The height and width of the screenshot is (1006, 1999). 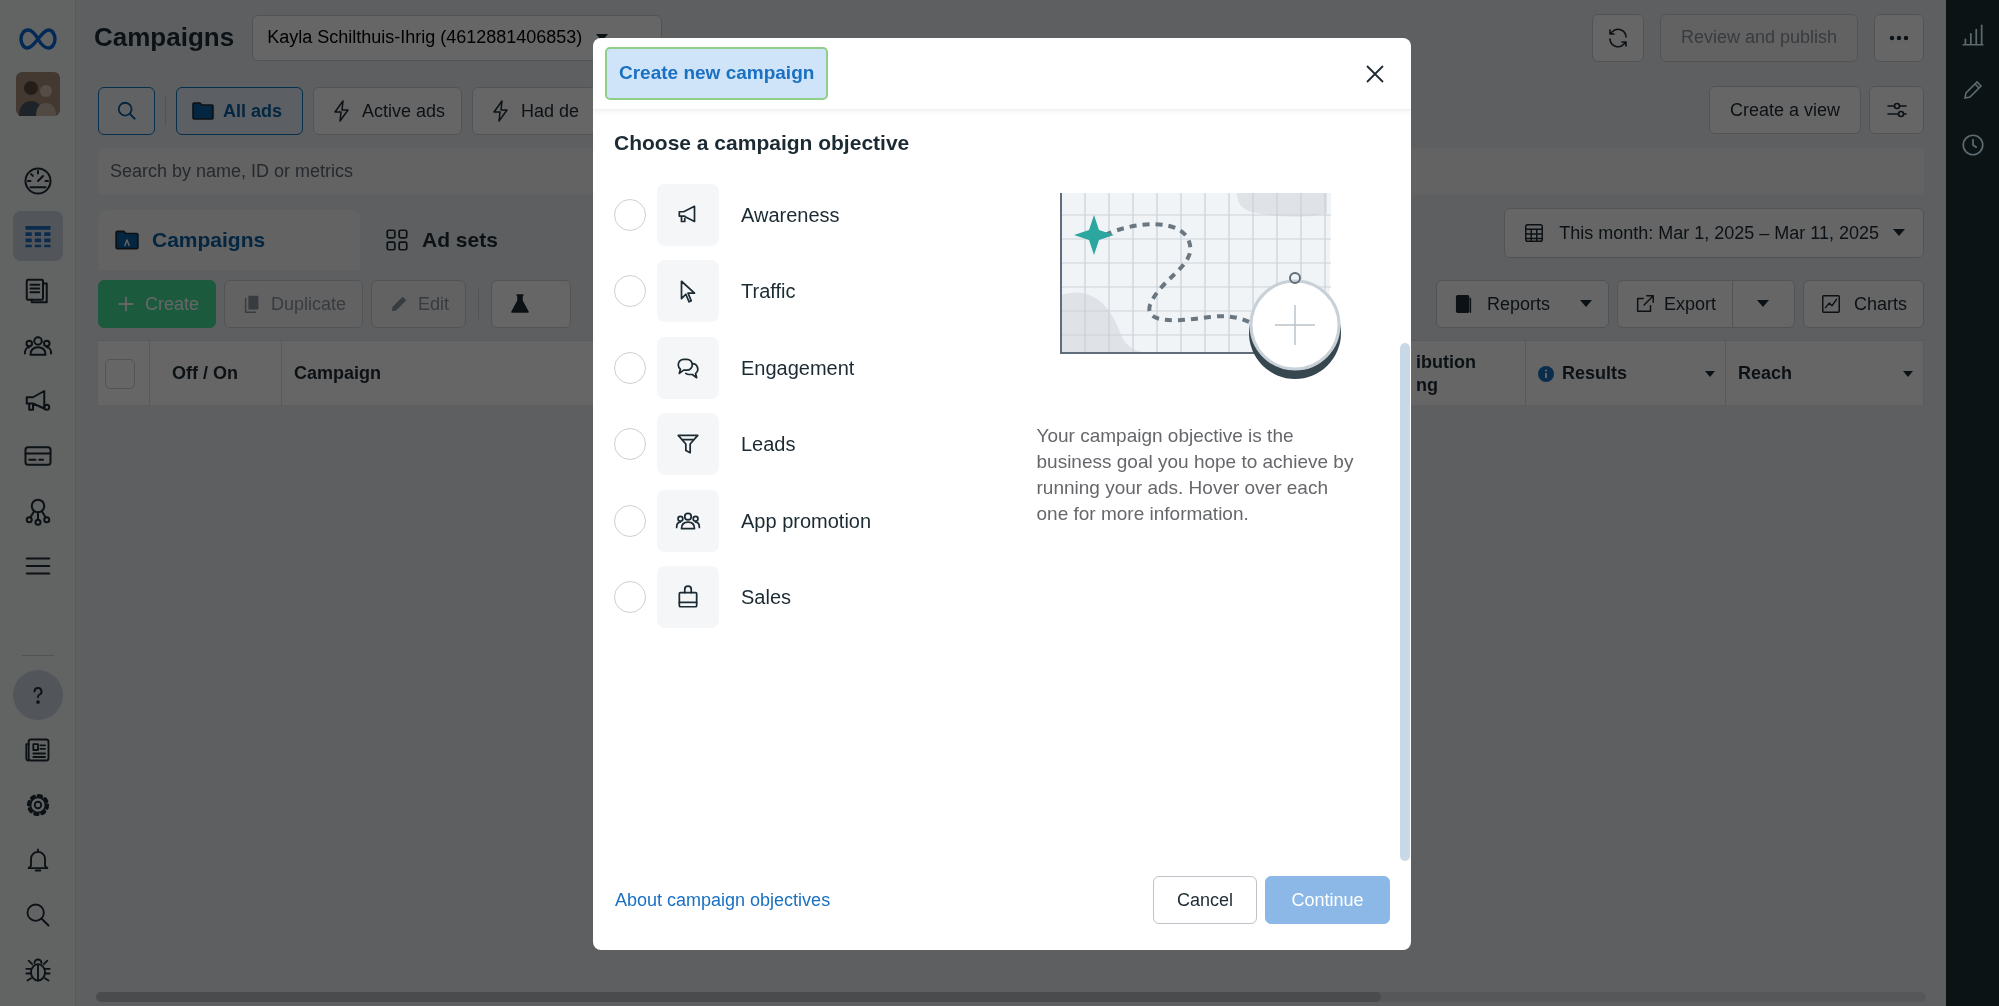 What do you see at coordinates (1765, 373) in the screenshot?
I see `column-header: Reach` at bounding box center [1765, 373].